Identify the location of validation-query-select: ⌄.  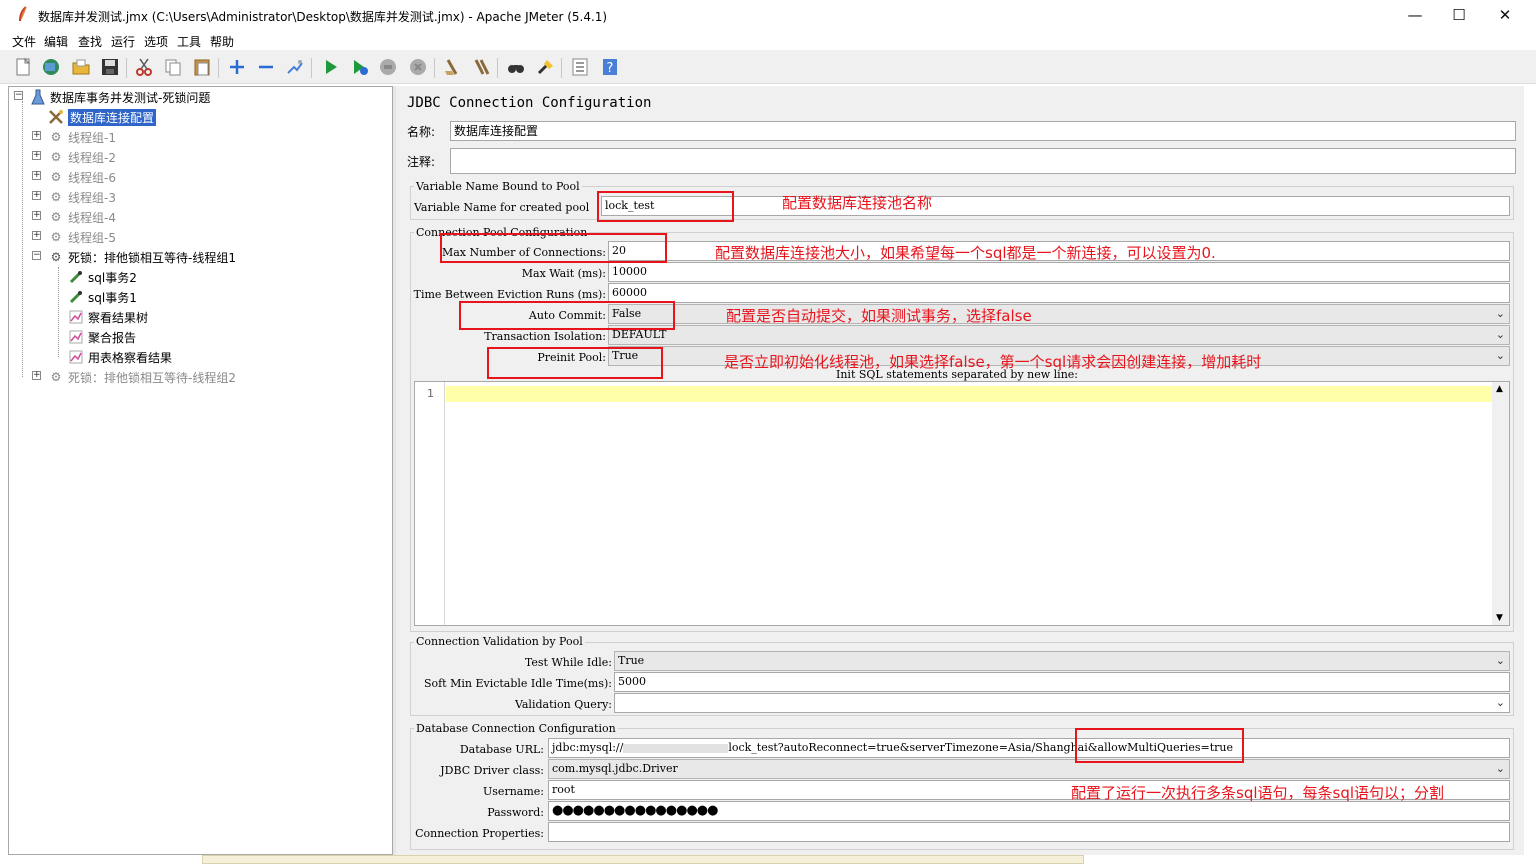
(1062, 703).